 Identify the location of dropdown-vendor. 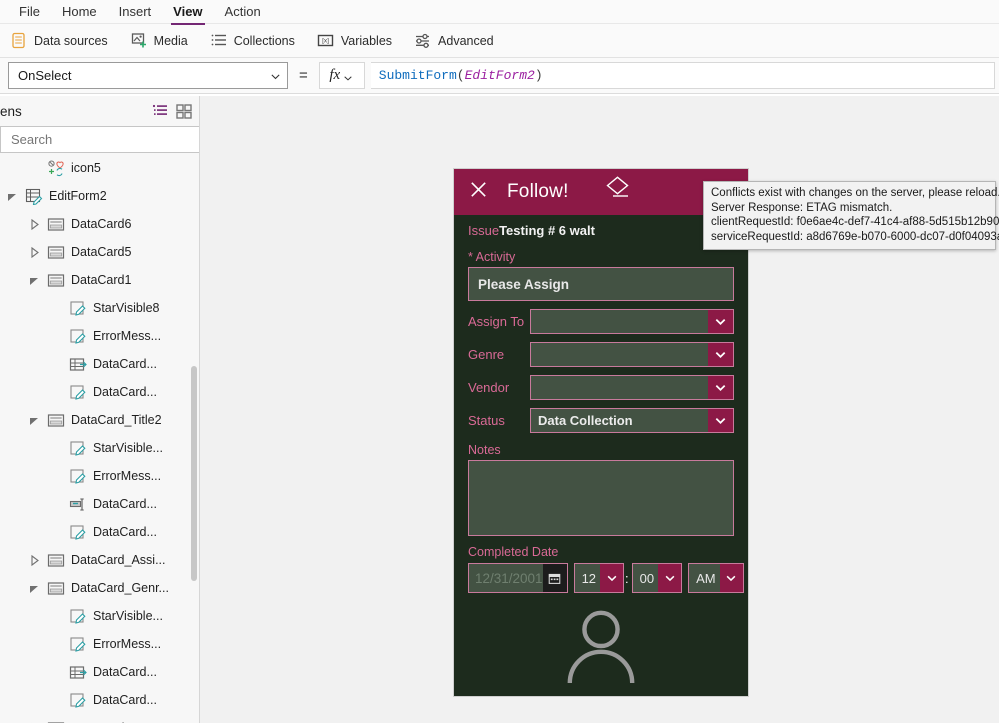
(632, 387).